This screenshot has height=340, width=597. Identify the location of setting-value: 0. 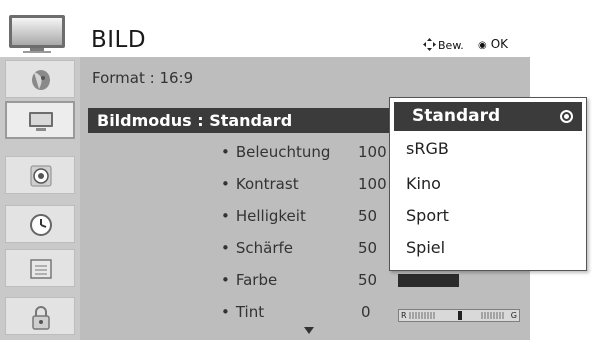
(366, 312).